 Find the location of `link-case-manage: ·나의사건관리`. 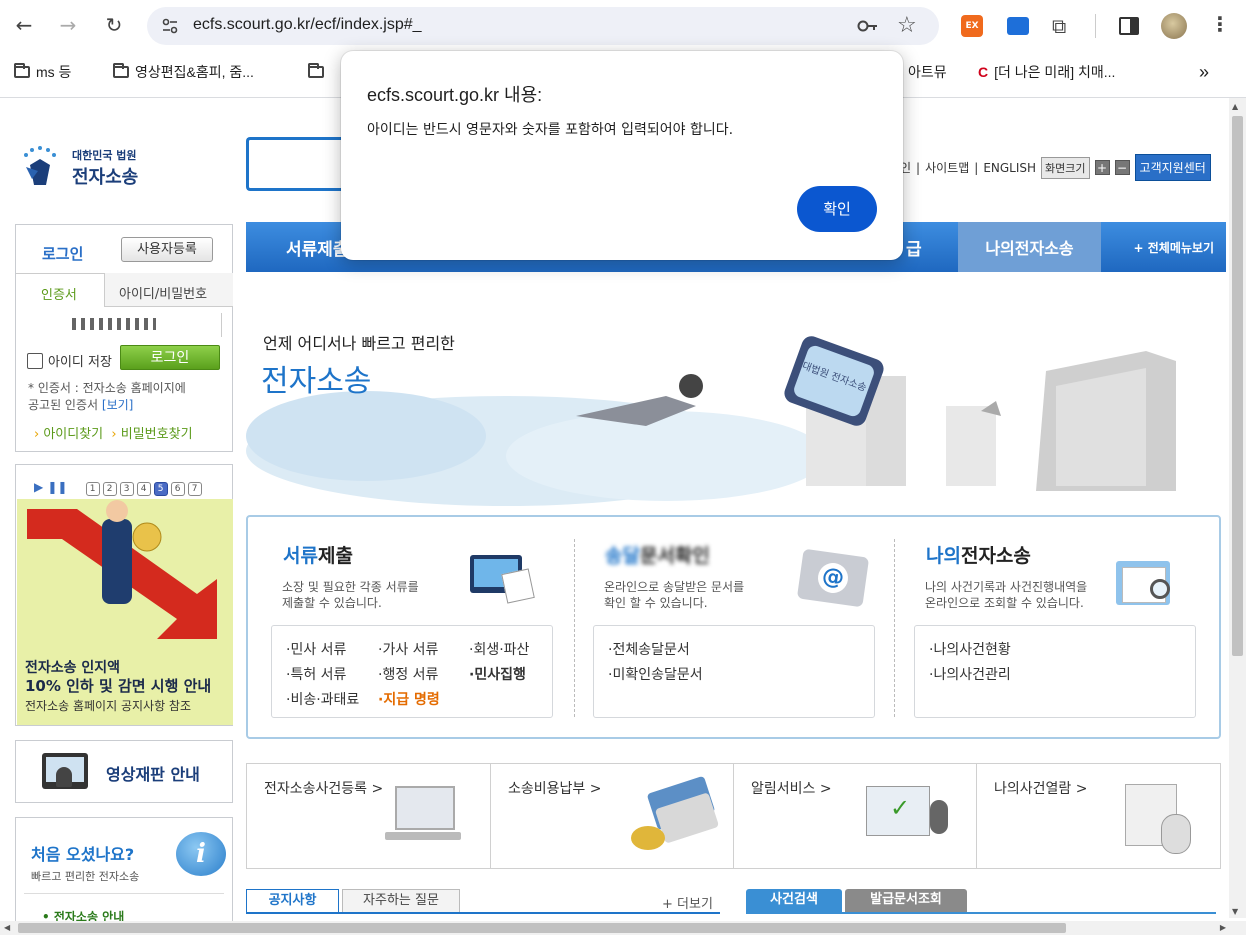

link-case-manage: ·나의사건관리 is located at coordinates (970, 674).